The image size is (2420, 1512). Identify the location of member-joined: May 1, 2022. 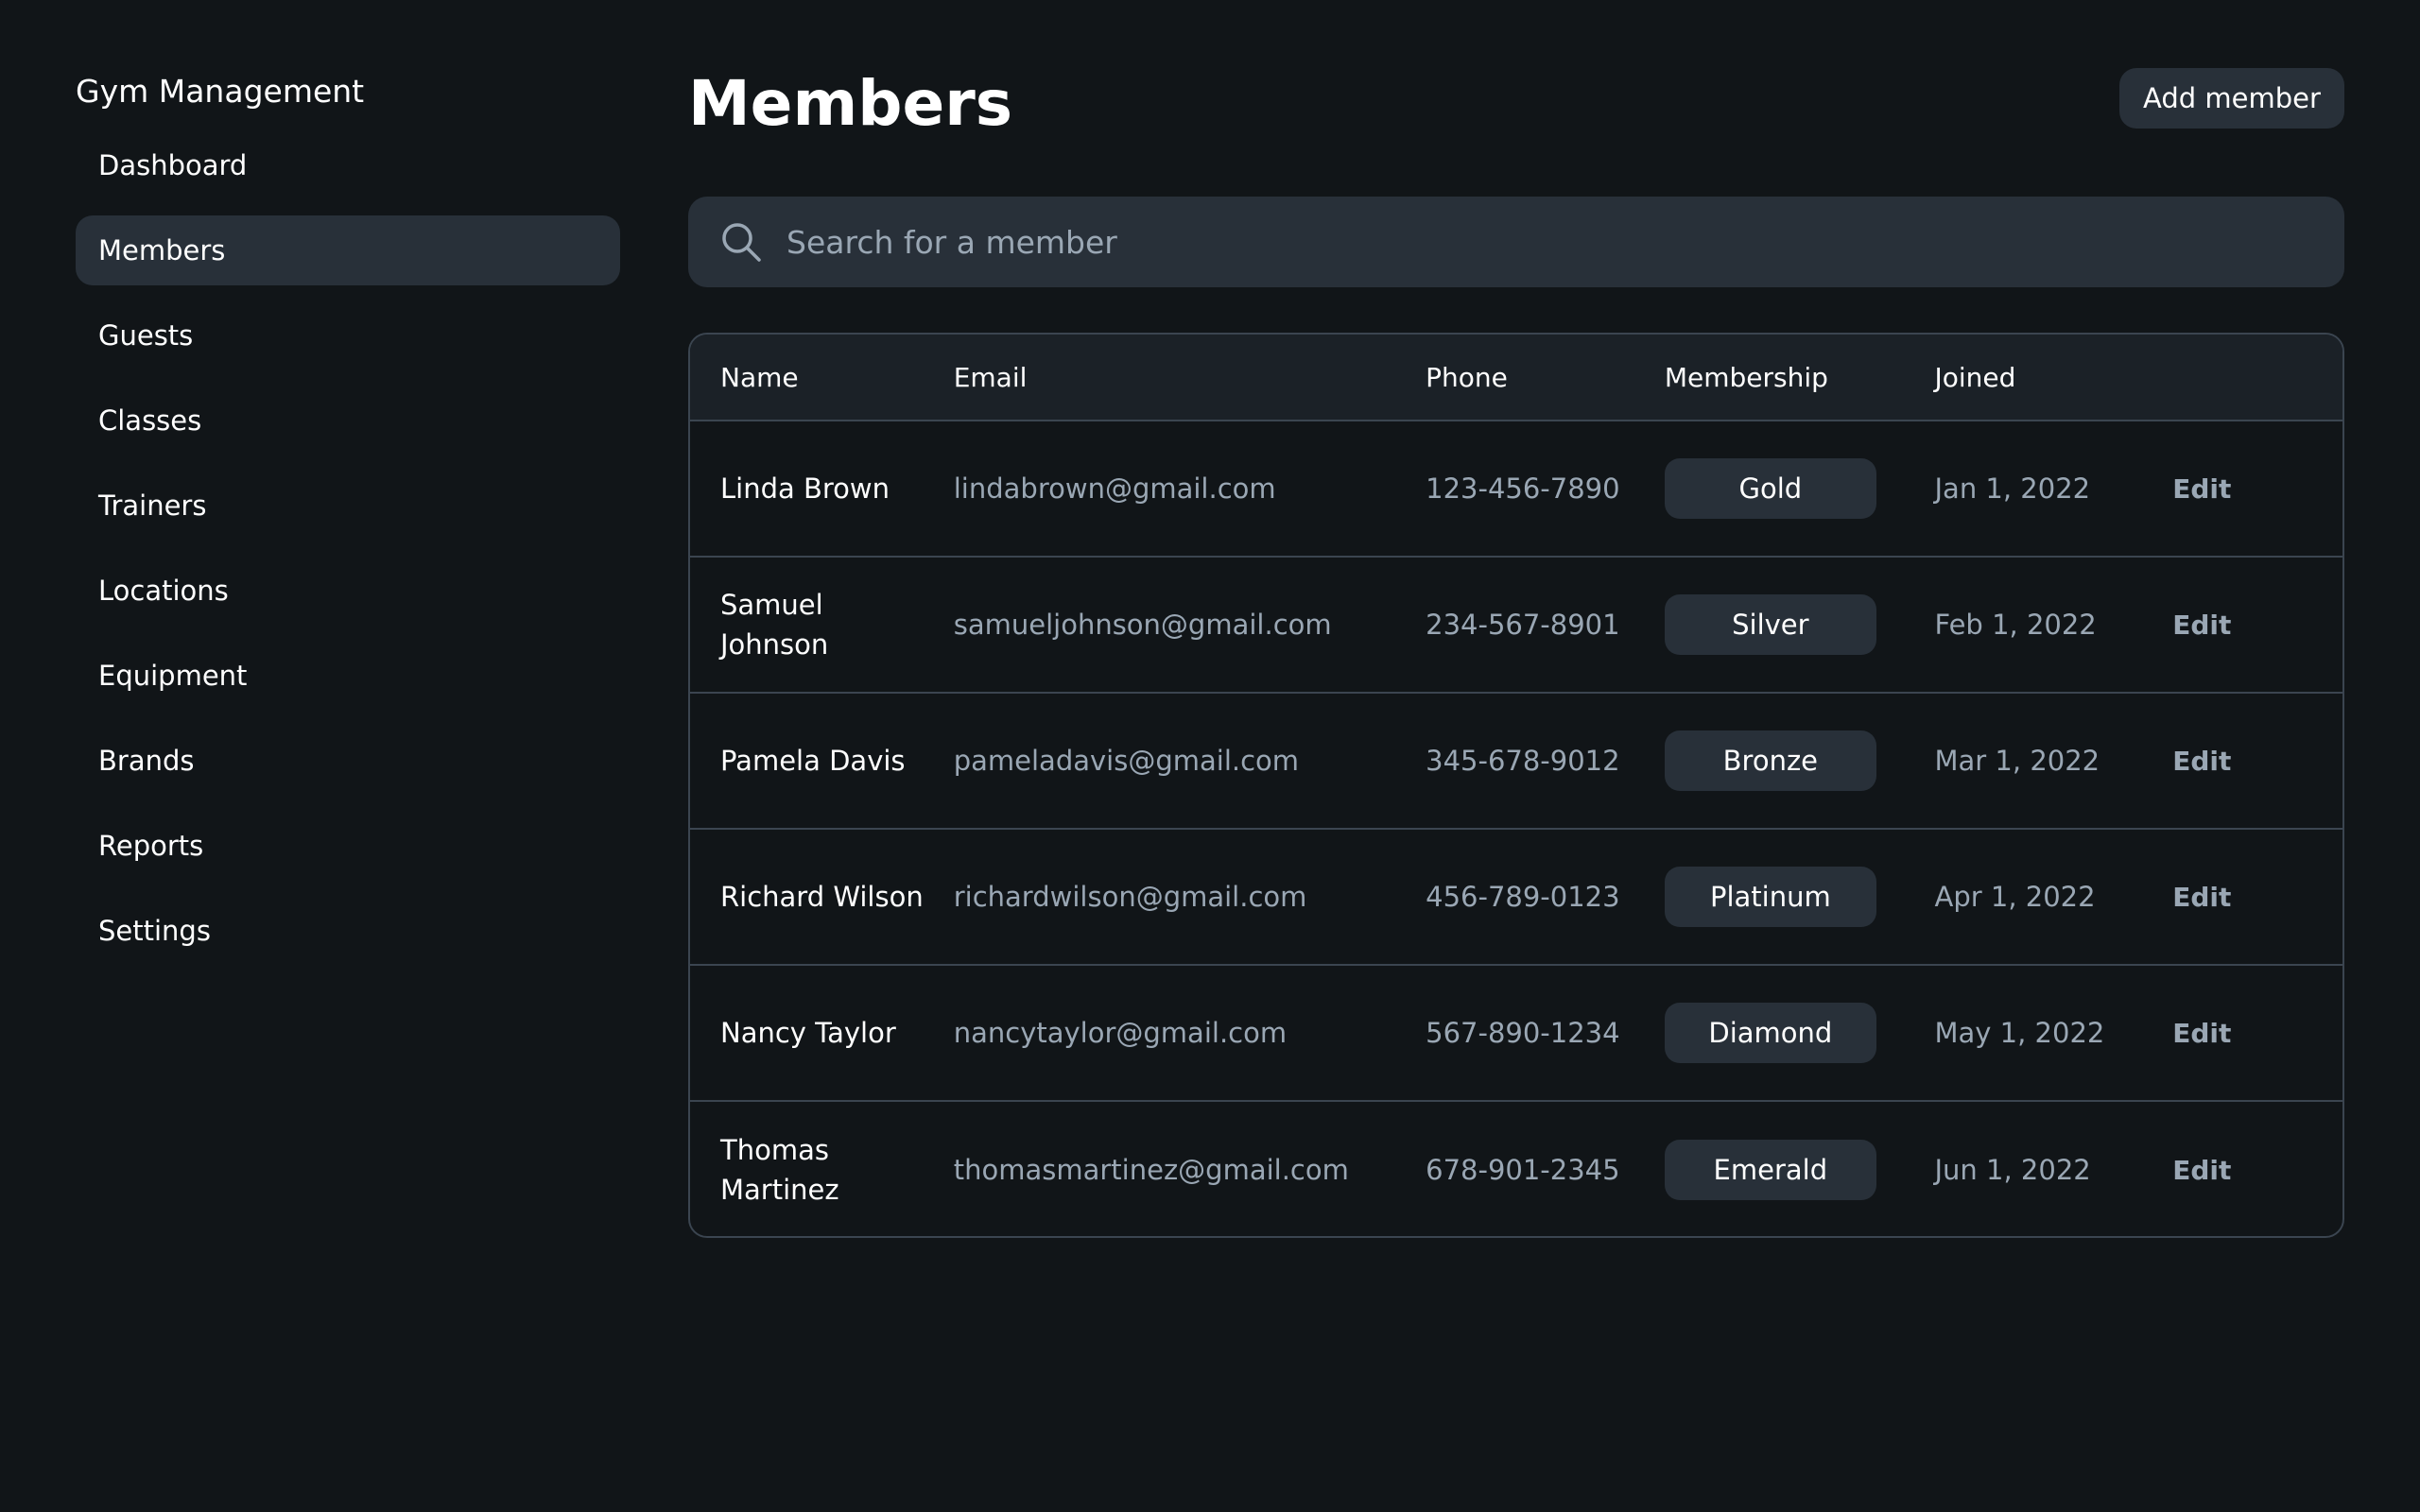
(2019, 1033).